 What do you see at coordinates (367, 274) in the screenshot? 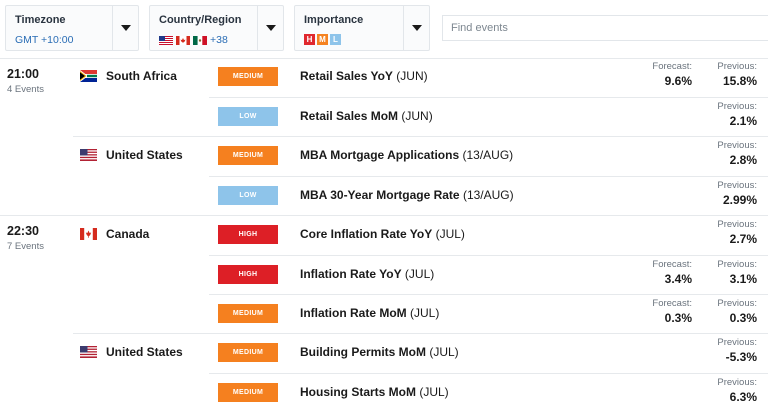
I see `event-name: Inflation Rate YoY (JUL)` at bounding box center [367, 274].